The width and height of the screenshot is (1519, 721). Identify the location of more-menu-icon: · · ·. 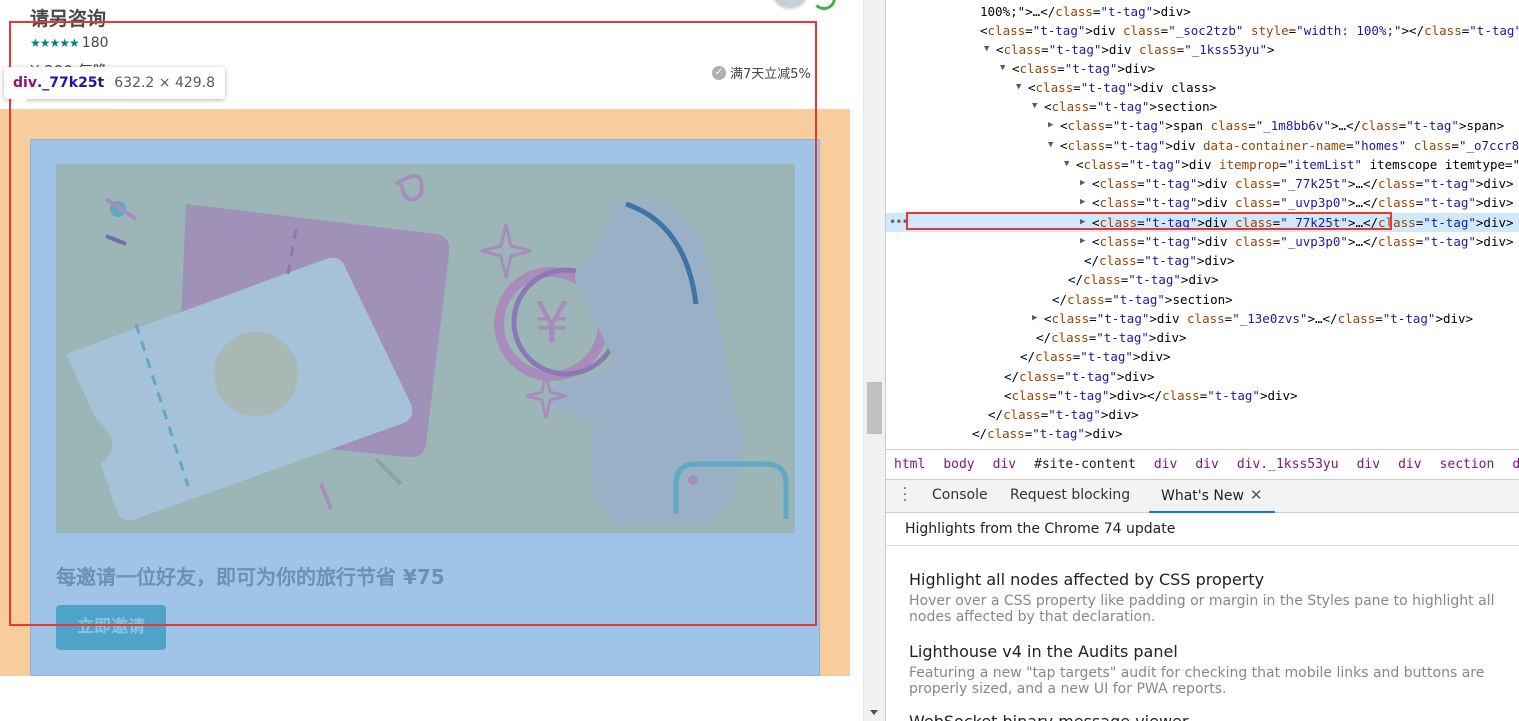
(905, 495).